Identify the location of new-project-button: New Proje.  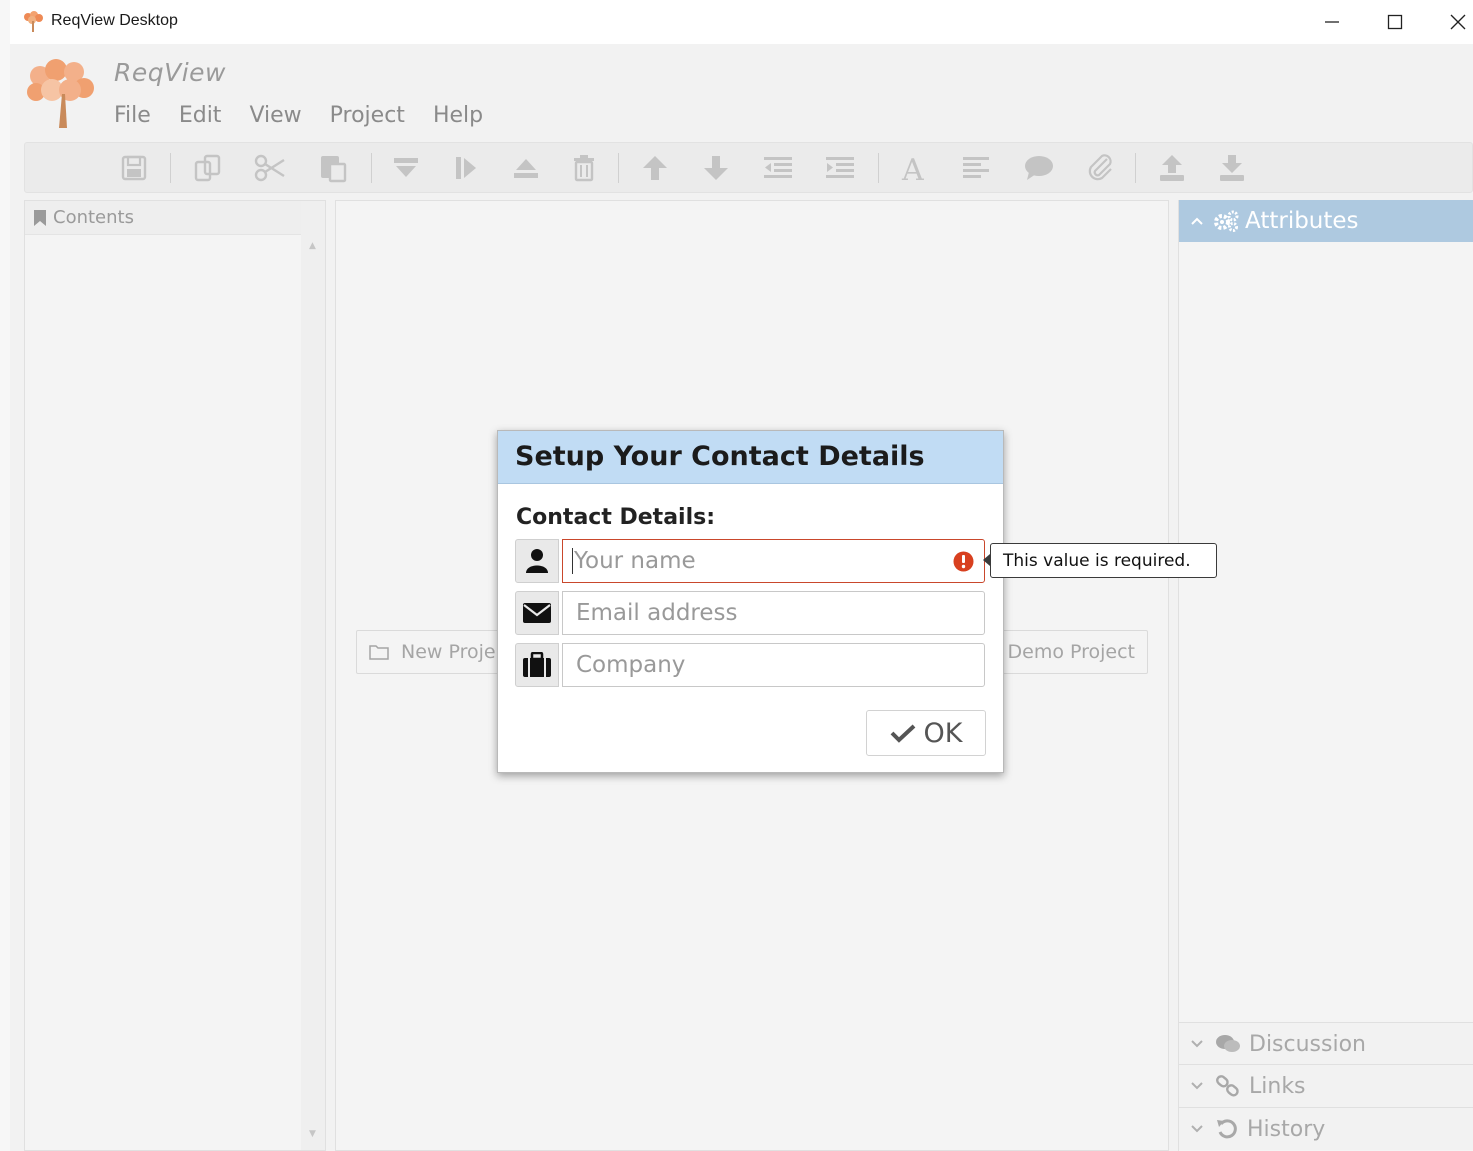
(431, 652).